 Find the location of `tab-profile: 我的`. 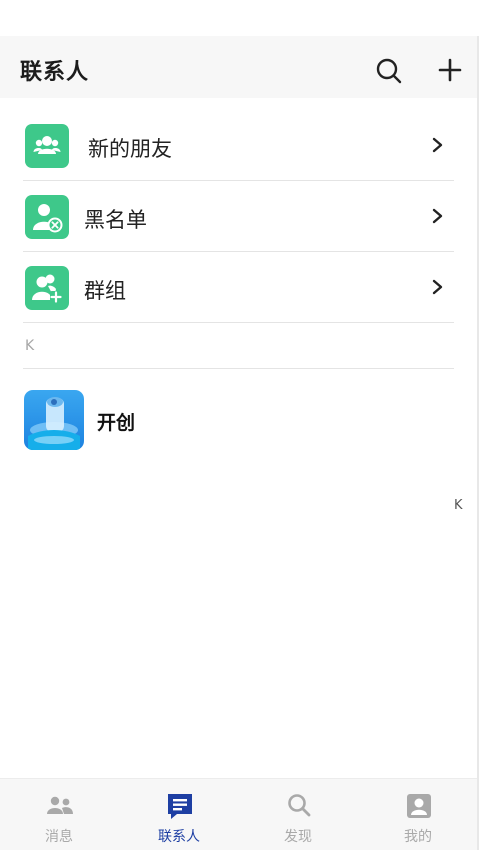

tab-profile: 我的 is located at coordinates (418, 814).